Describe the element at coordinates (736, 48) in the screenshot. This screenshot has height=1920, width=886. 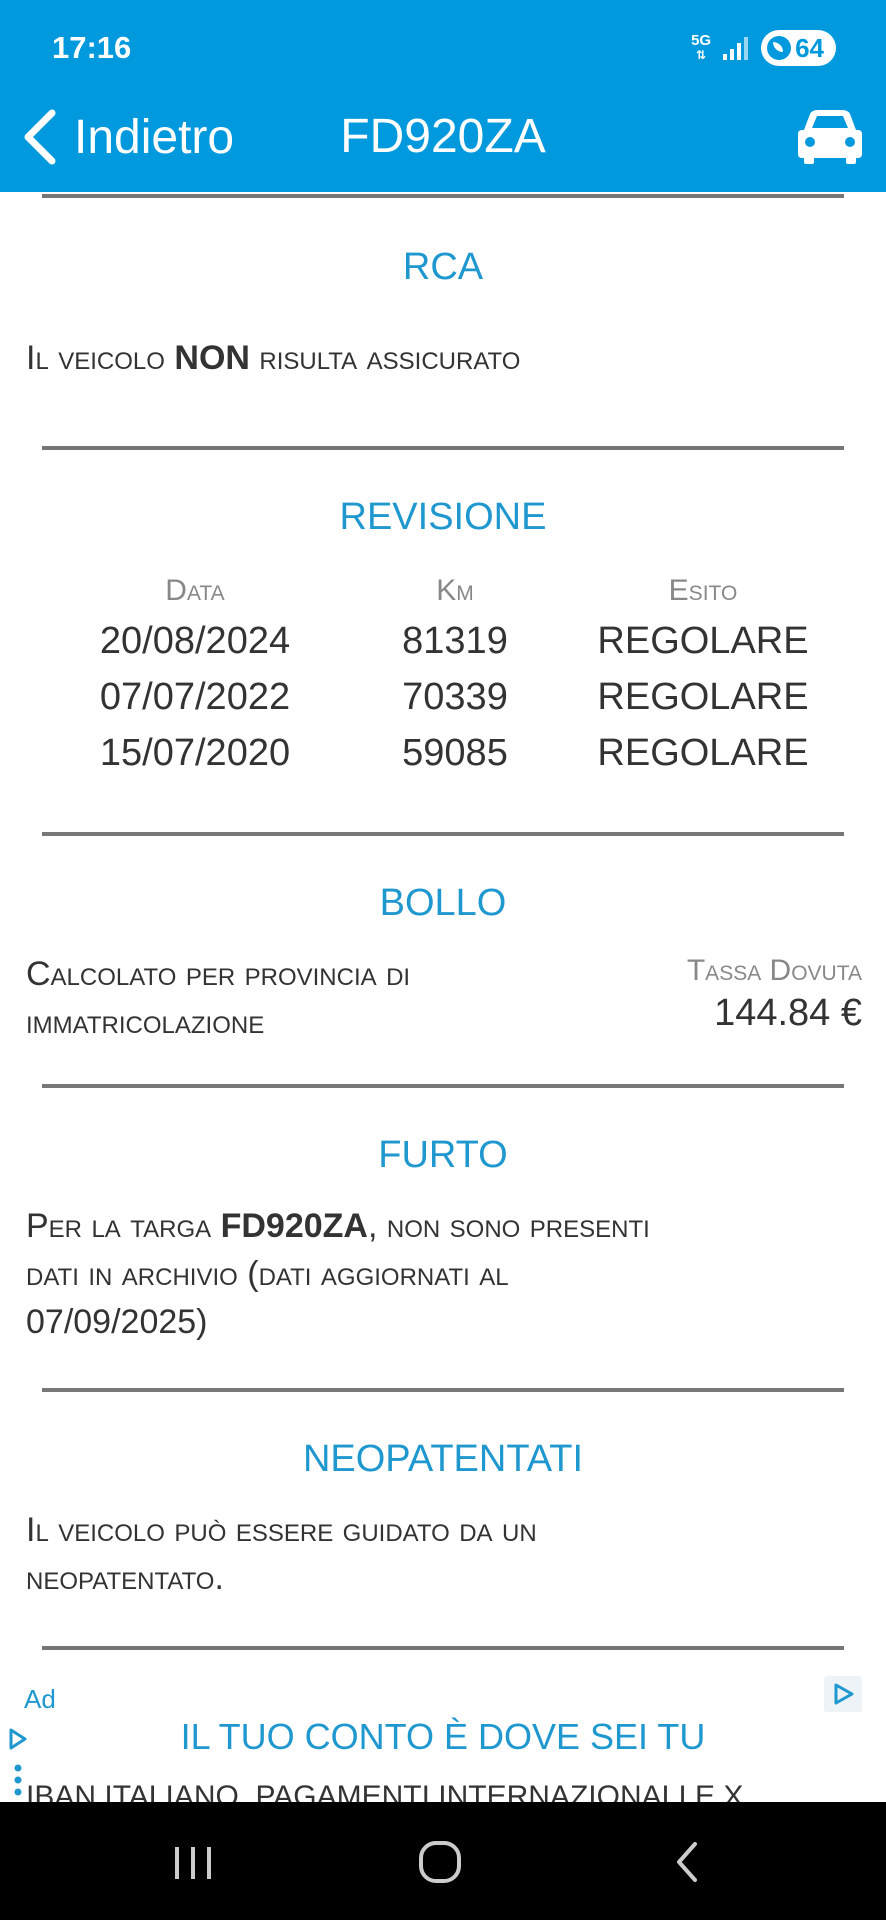
I see `signal-icon` at that location.